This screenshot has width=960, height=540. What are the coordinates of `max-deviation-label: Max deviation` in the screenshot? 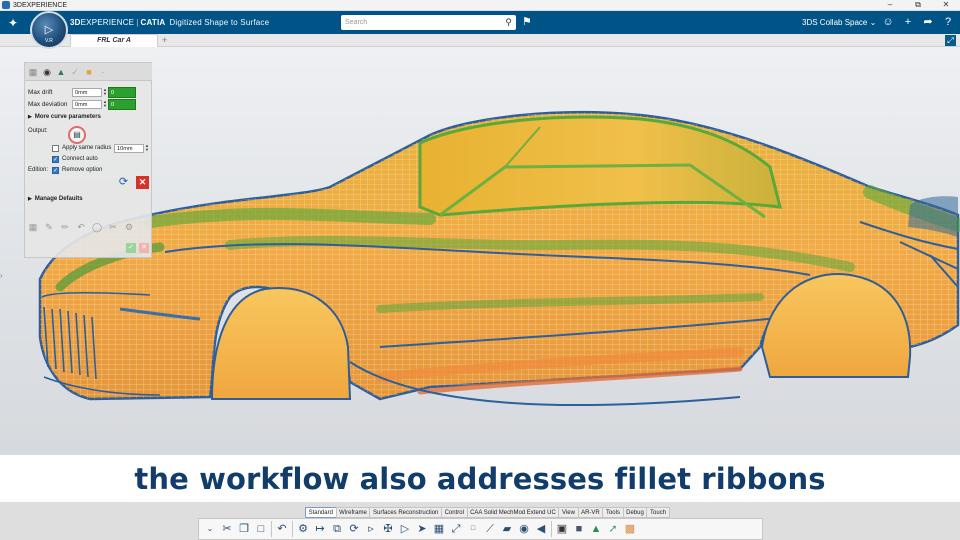 It's located at (48, 104).